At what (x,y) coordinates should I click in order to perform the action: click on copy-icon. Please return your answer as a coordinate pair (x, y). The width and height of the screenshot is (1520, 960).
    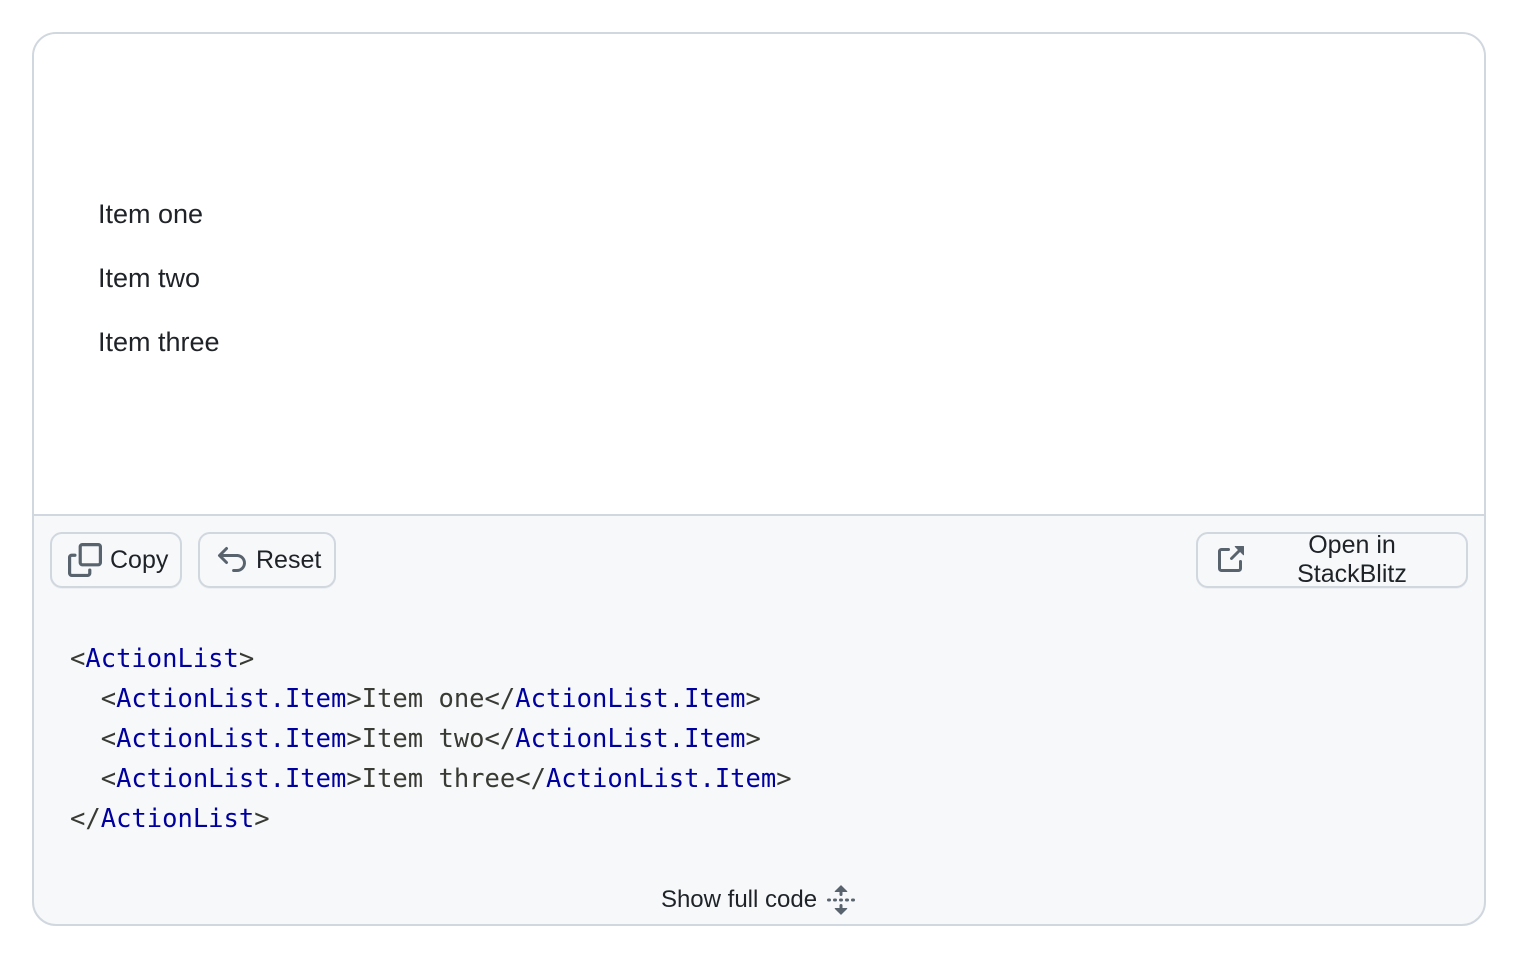
    Looking at the image, I should click on (85, 560).